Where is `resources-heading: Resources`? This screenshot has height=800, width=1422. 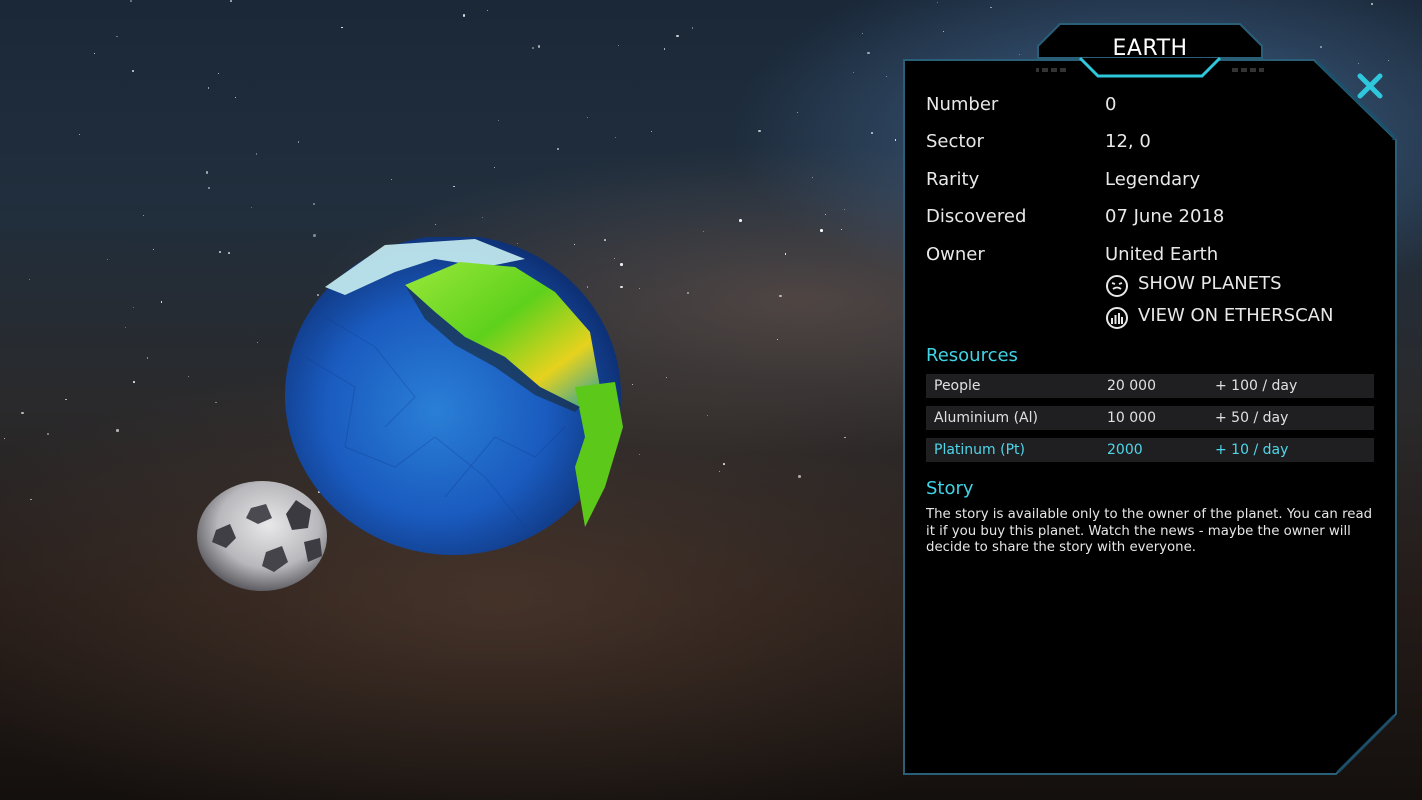 resources-heading: Resources is located at coordinates (972, 355).